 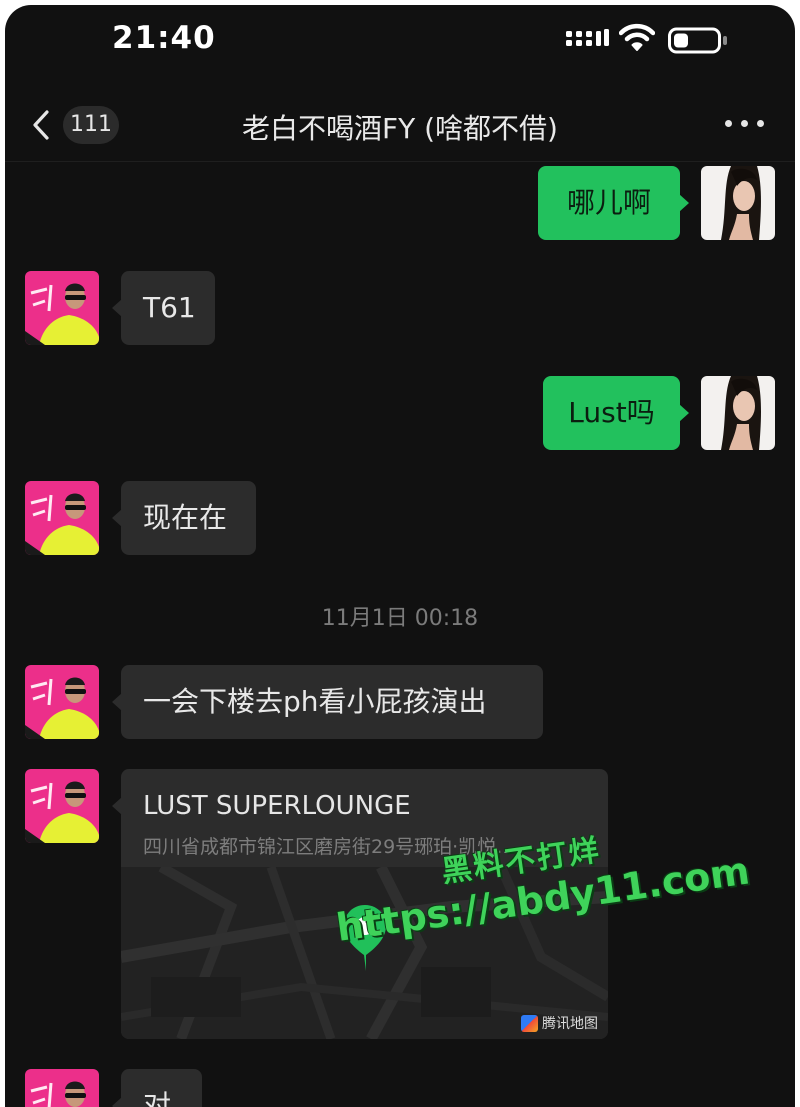 I want to click on map-preview: 腾讯地图, so click(x=364, y=953).